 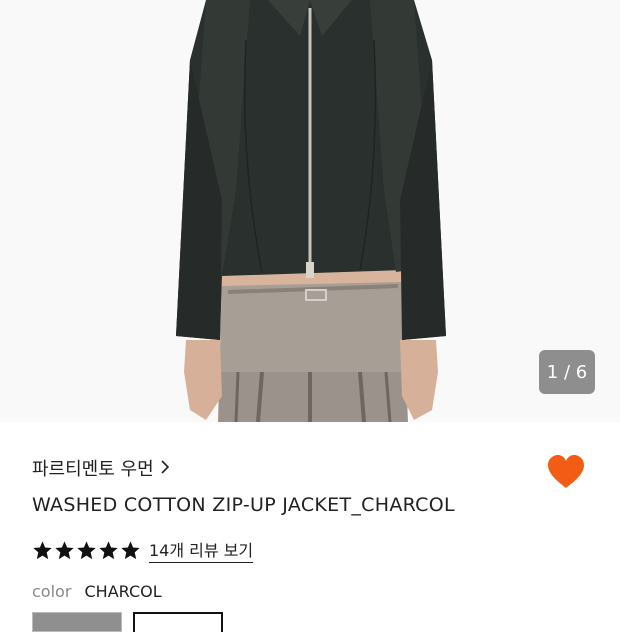 What do you see at coordinates (178, 622) in the screenshot?
I see `color-swatch-selected` at bounding box center [178, 622].